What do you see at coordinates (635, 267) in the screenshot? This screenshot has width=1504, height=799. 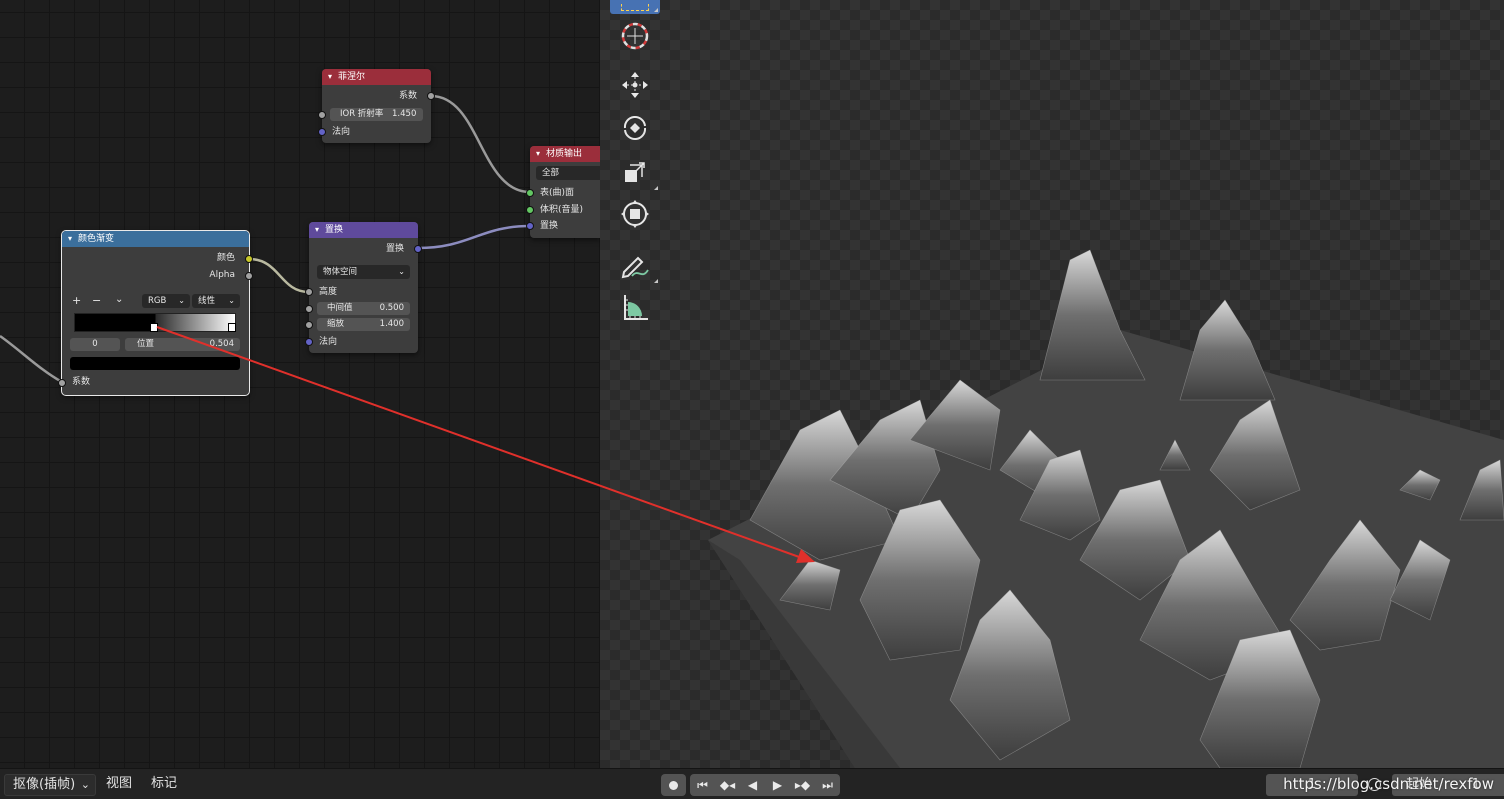 I see `annotate-icon` at bounding box center [635, 267].